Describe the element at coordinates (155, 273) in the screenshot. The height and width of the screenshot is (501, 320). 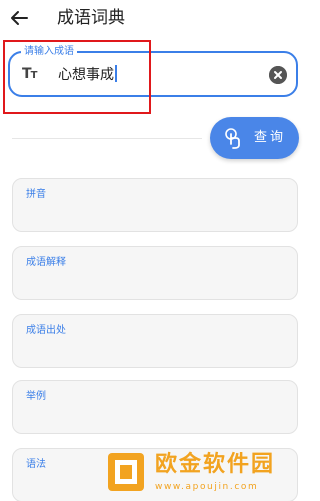
I see `explanation-card: 成语解释` at that location.